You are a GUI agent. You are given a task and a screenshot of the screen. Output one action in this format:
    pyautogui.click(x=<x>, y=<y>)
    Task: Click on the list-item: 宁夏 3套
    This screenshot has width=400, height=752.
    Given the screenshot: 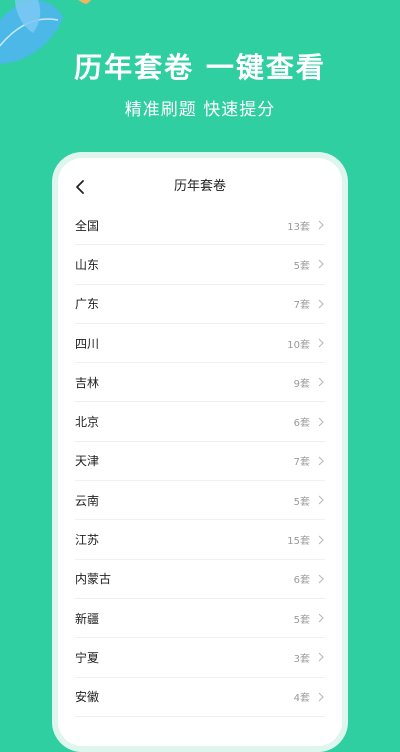 What is the action you would take?
    pyautogui.click(x=200, y=658)
    